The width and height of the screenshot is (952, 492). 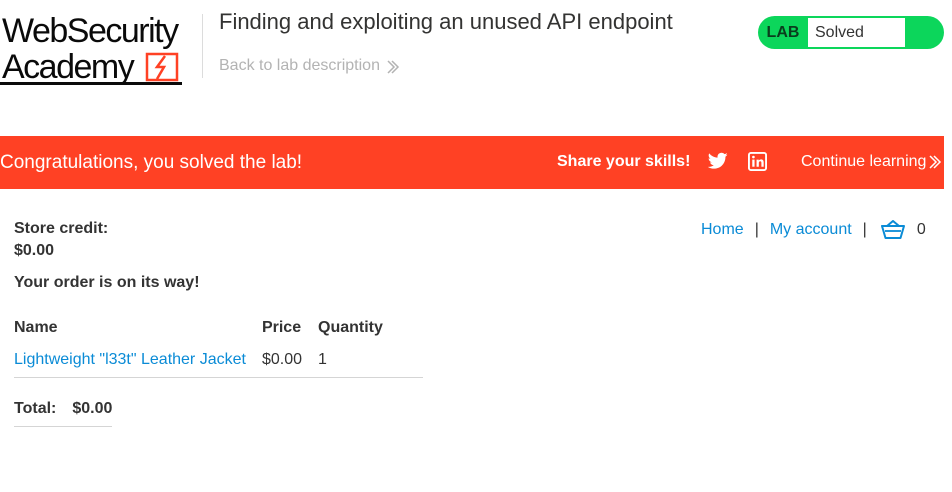 What do you see at coordinates (90, 31) in the screenshot?
I see `logo-line-1: WebSecurity` at bounding box center [90, 31].